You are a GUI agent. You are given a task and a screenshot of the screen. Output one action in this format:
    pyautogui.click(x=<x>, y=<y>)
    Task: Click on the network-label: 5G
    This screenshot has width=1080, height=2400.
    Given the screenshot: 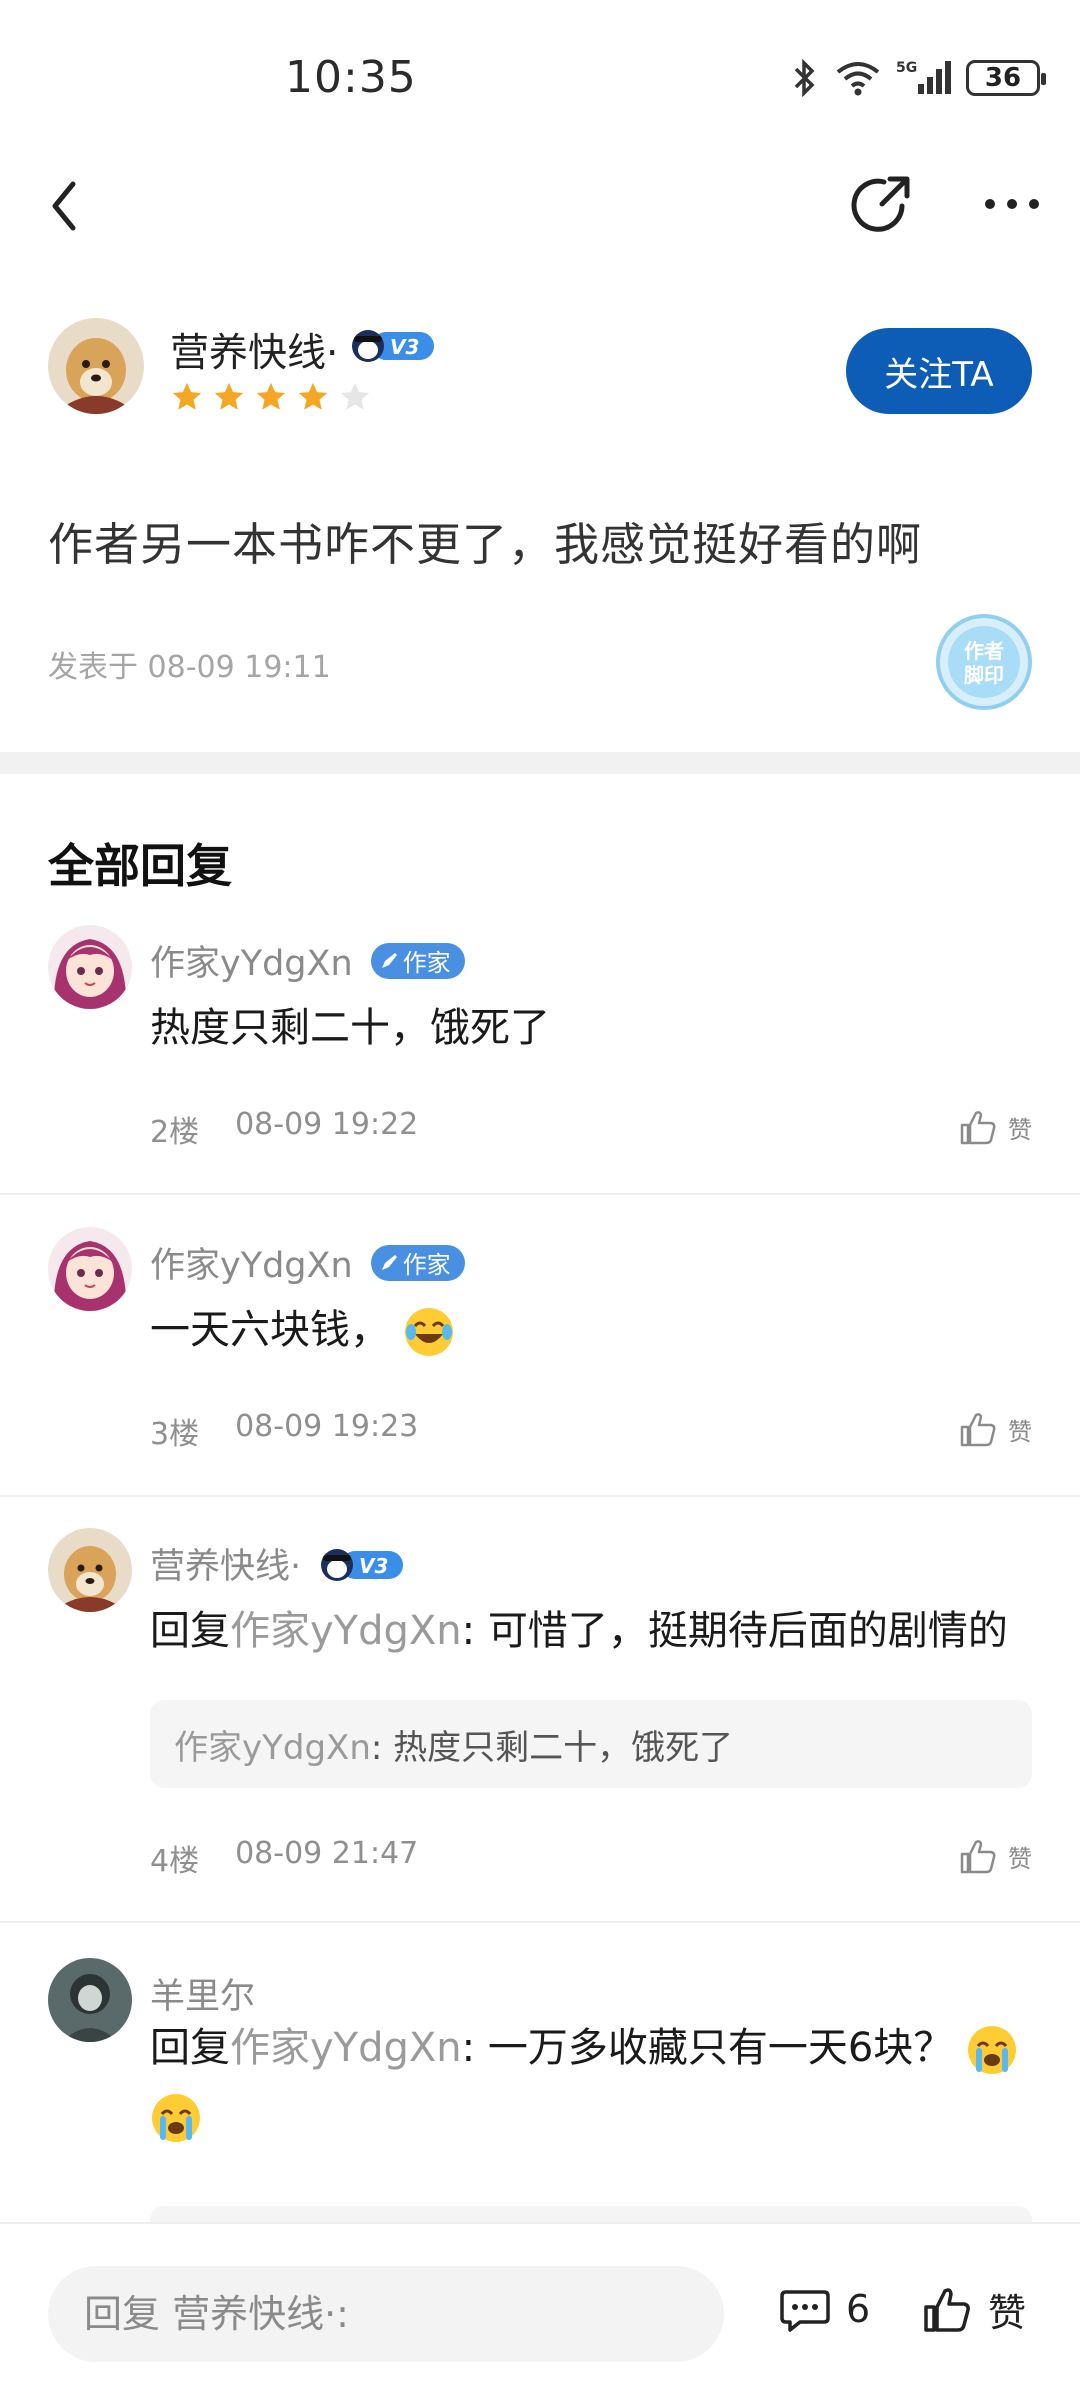 What is the action you would take?
    pyautogui.click(x=906, y=68)
    